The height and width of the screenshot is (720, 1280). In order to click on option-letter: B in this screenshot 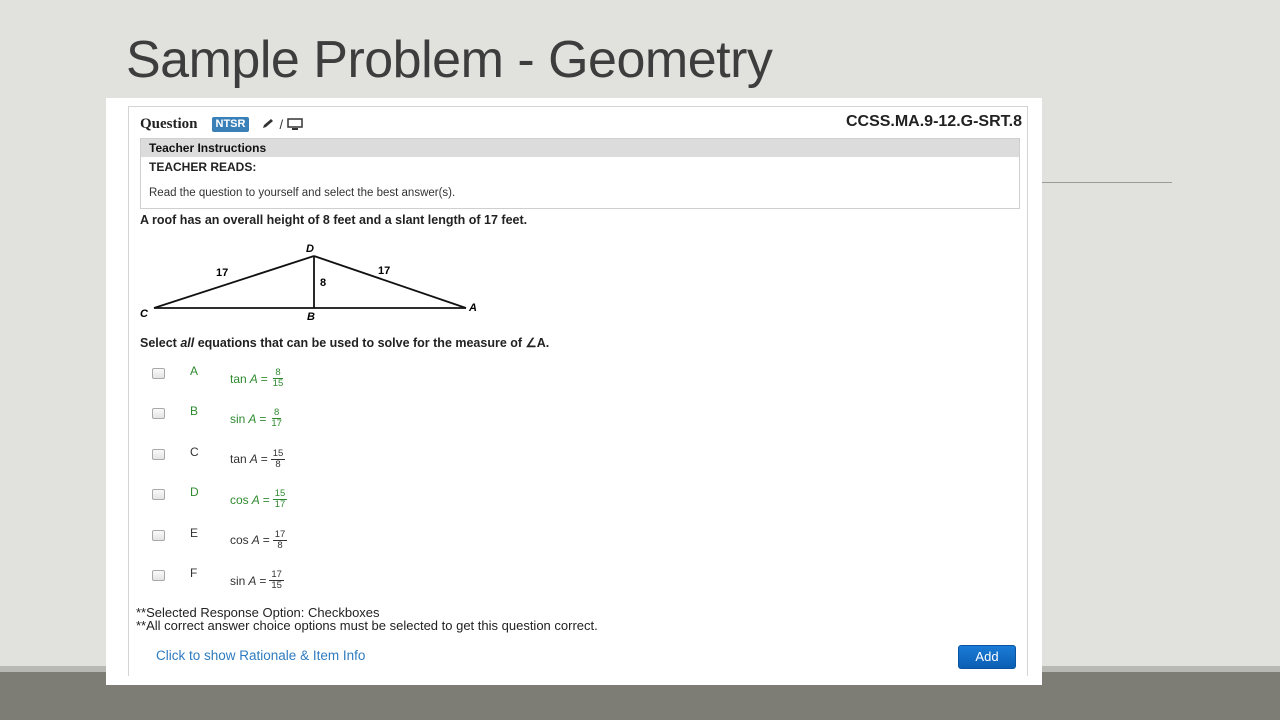, I will do `click(194, 411)`.